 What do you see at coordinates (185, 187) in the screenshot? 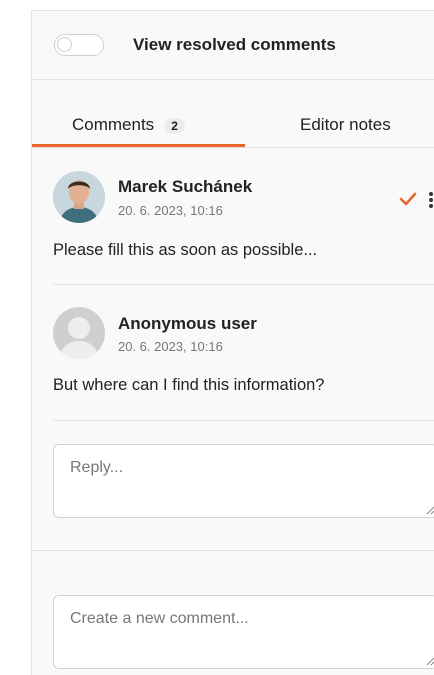
I see `comment-author: Marek Suchánek` at bounding box center [185, 187].